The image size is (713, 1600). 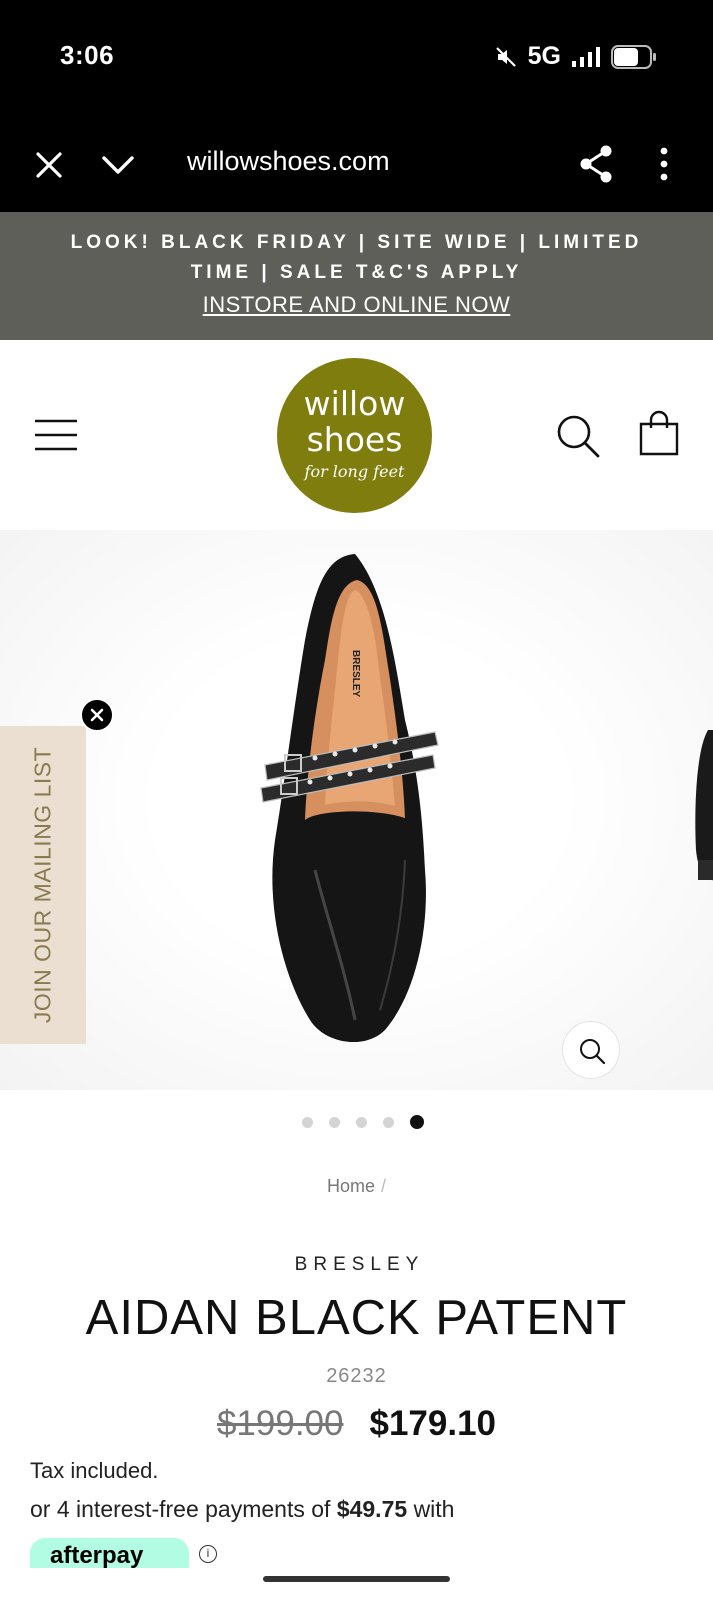 I want to click on breadcrumb: Home /, so click(x=356, y=1186).